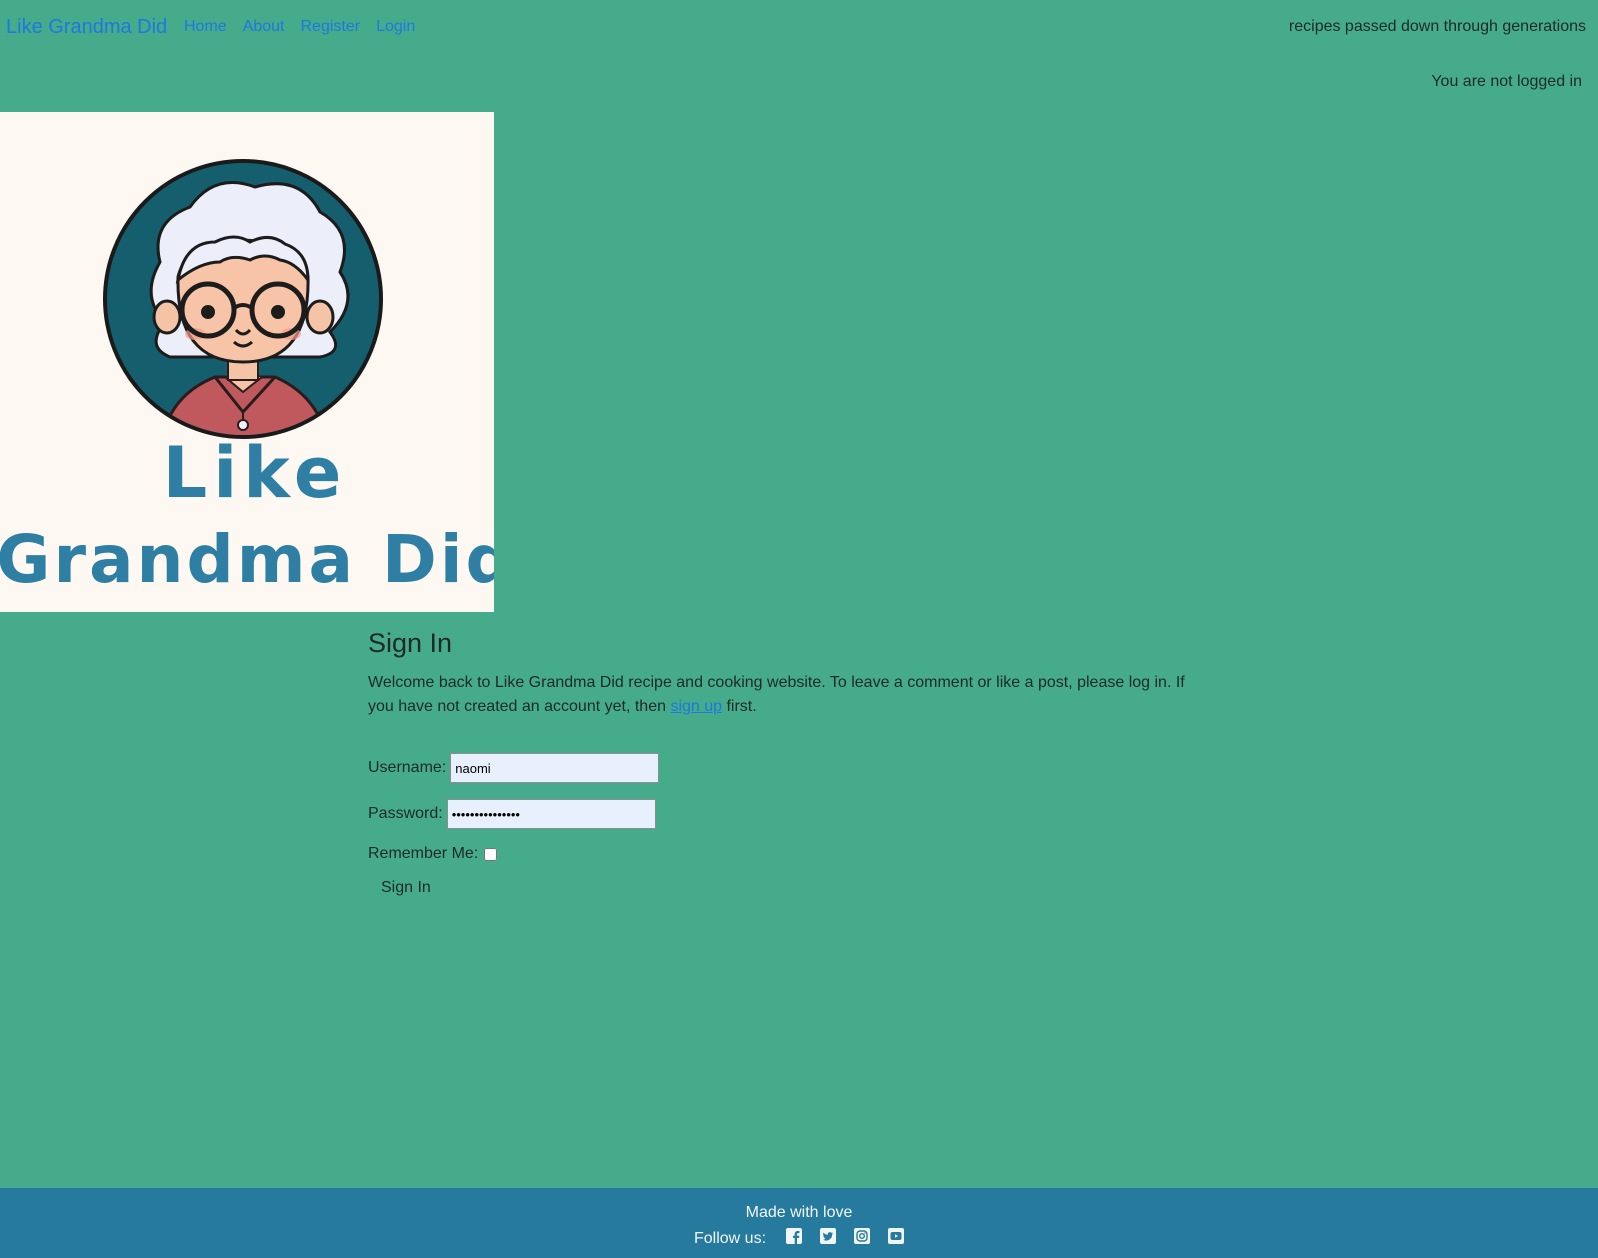 The width and height of the screenshot is (1598, 1258). What do you see at coordinates (799, 1212) in the screenshot?
I see `footer-made-with: Made with love` at bounding box center [799, 1212].